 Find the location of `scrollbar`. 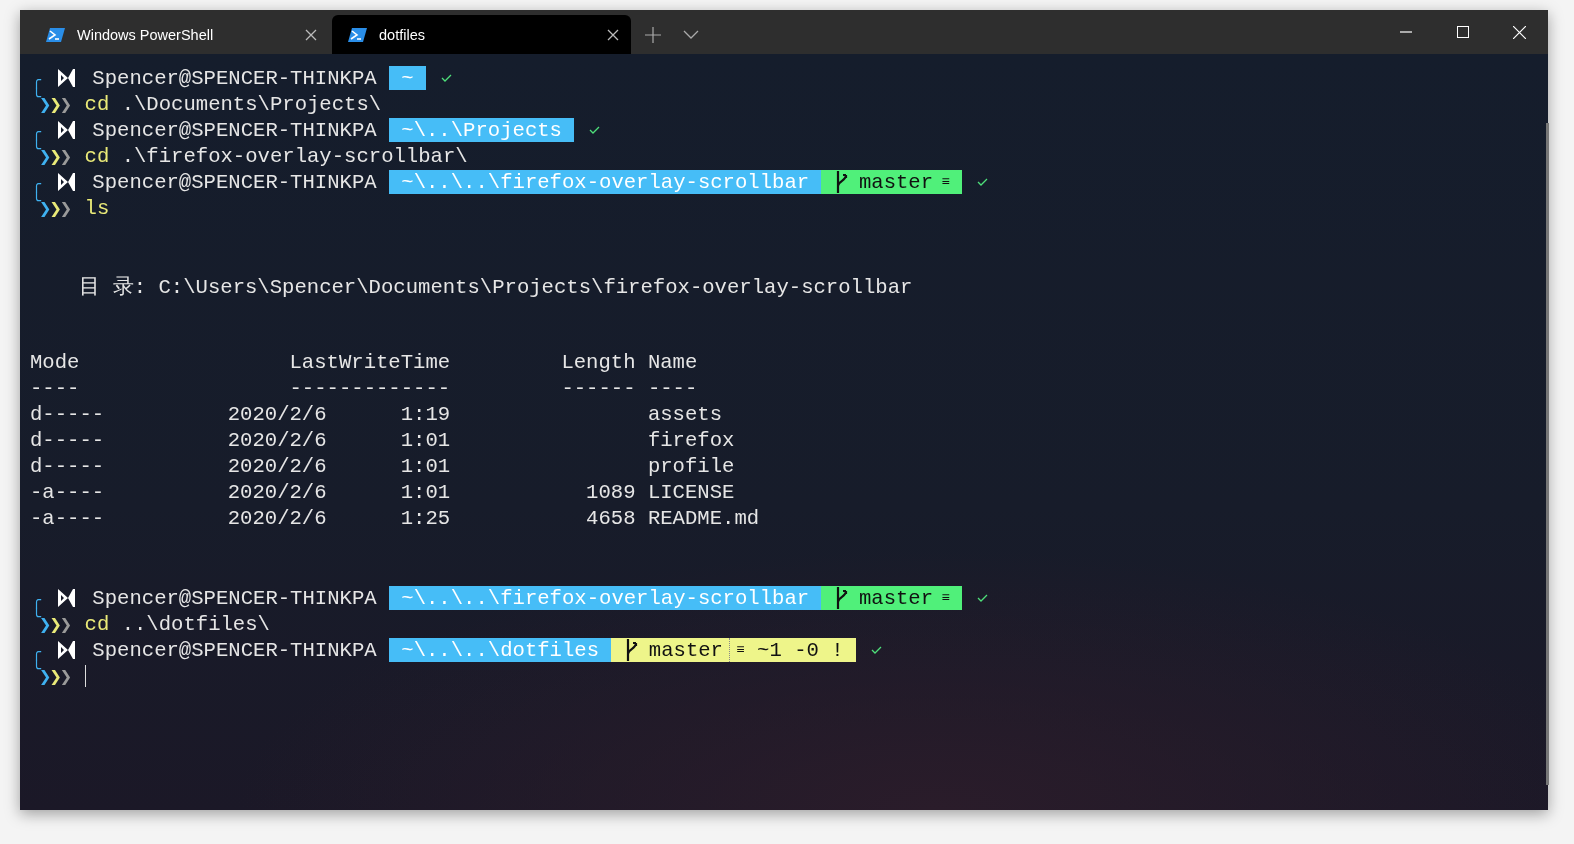

scrollbar is located at coordinates (1547, 454).